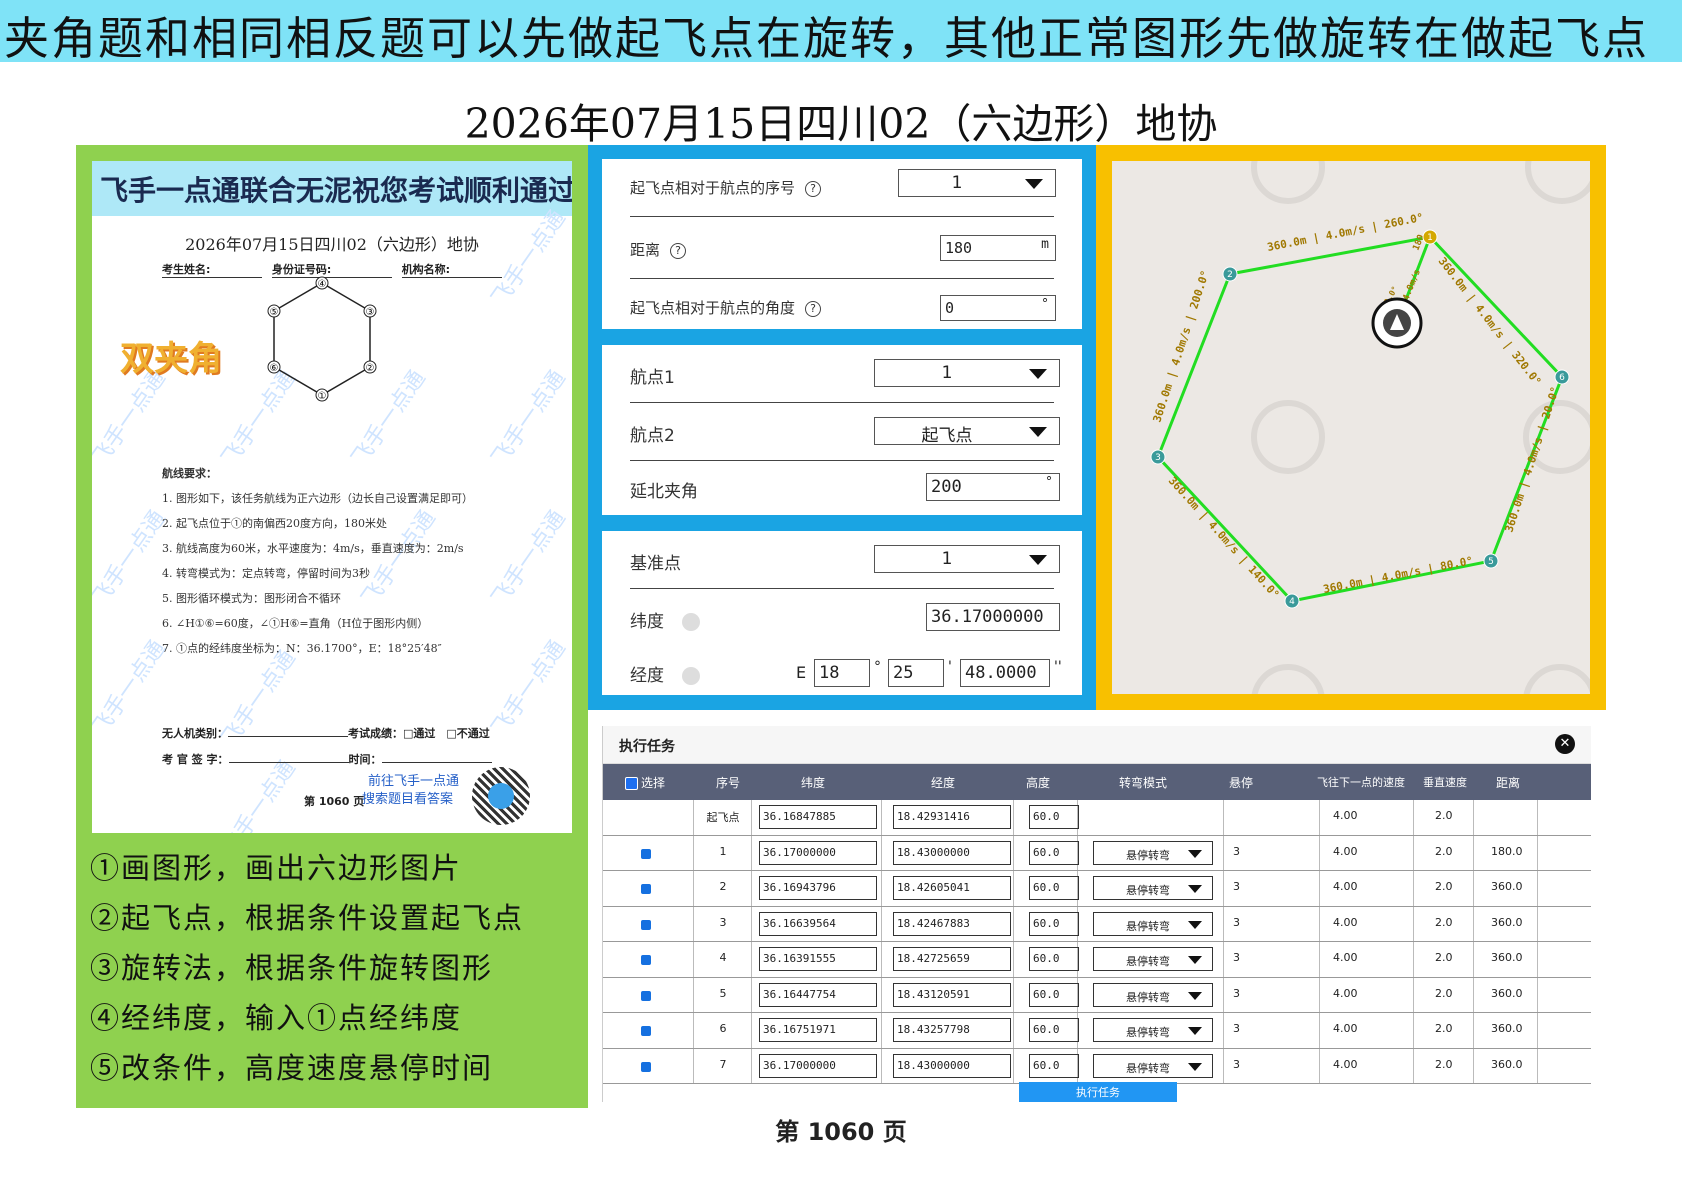  Describe the element at coordinates (993, 617) in the screenshot. I see `lat-input: 36.17000000` at that location.